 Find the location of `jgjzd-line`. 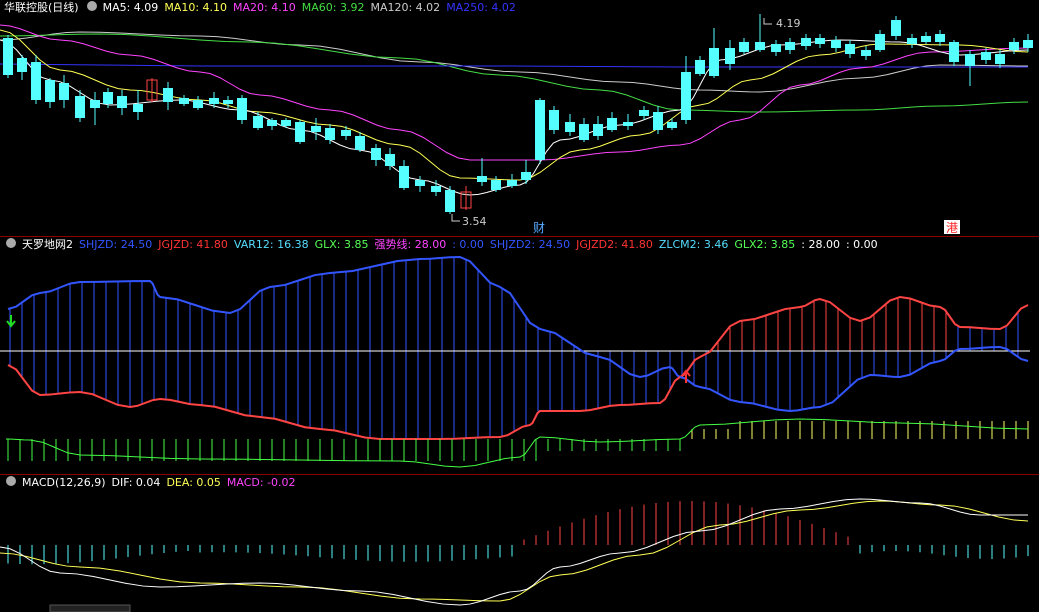

jgjzd-line is located at coordinates (854, 336).